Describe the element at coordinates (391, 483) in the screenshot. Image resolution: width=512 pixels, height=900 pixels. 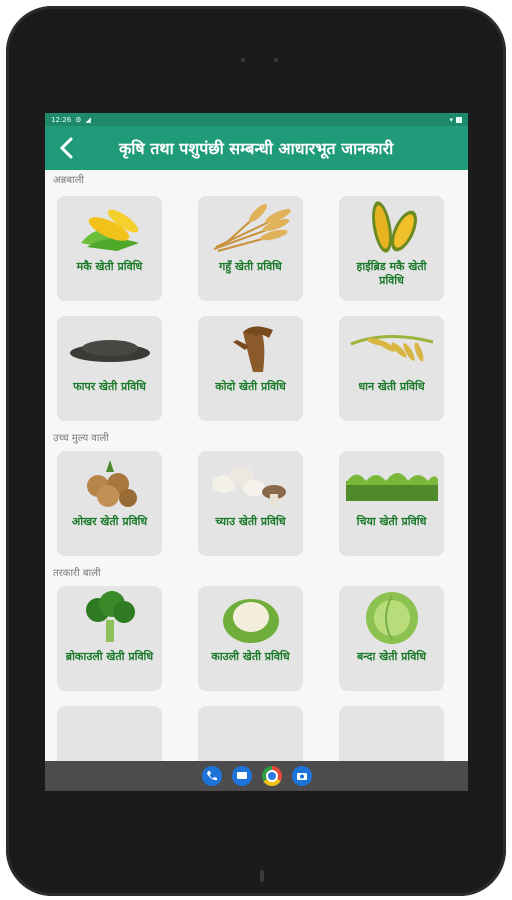
I see `tea-icon` at that location.